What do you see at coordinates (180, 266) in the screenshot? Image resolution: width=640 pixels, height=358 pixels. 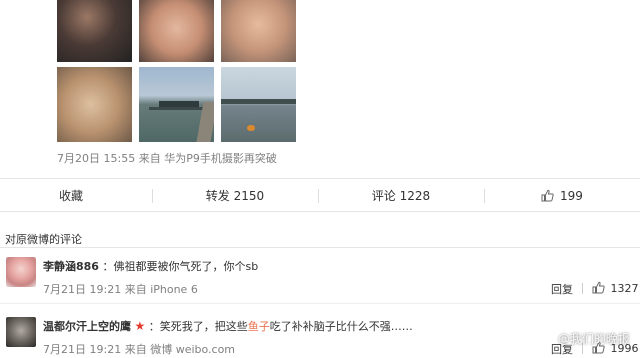 I see `comment-text: ：佛祖都要被你气死了，你个sb` at bounding box center [180, 266].